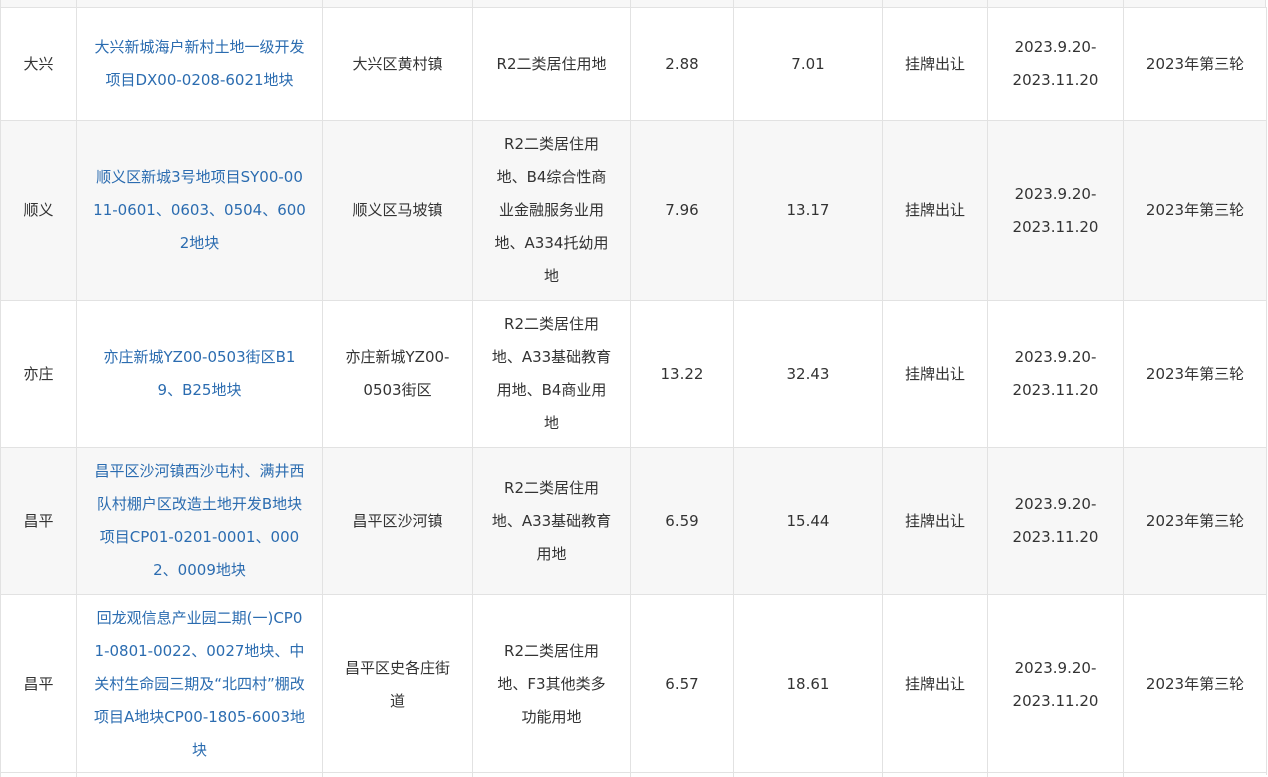  What do you see at coordinates (808, 64) in the screenshot?
I see `value-cell: 7.01` at bounding box center [808, 64].